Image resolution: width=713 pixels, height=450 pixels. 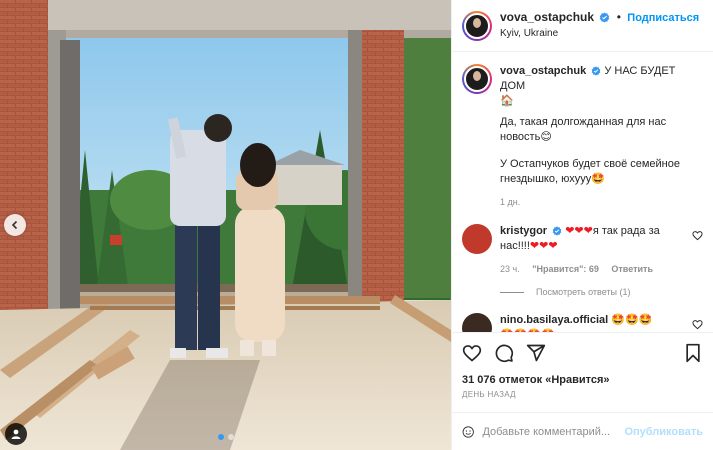 What do you see at coordinates (663, 18) in the screenshot?
I see `follow-button: Подписаться` at bounding box center [663, 18].